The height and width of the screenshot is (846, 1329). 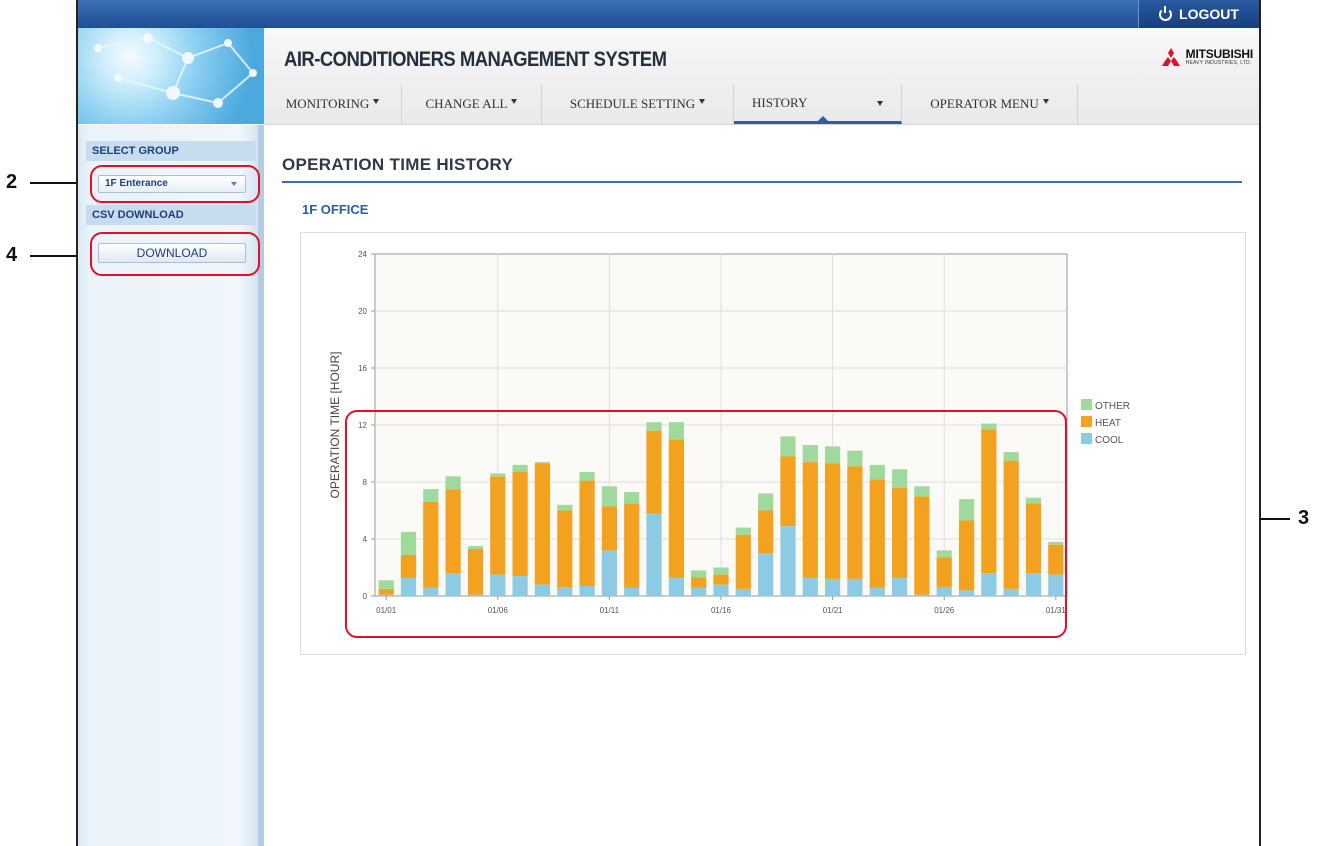 I want to click on group-select-value: 1F Enterance, so click(x=136, y=183).